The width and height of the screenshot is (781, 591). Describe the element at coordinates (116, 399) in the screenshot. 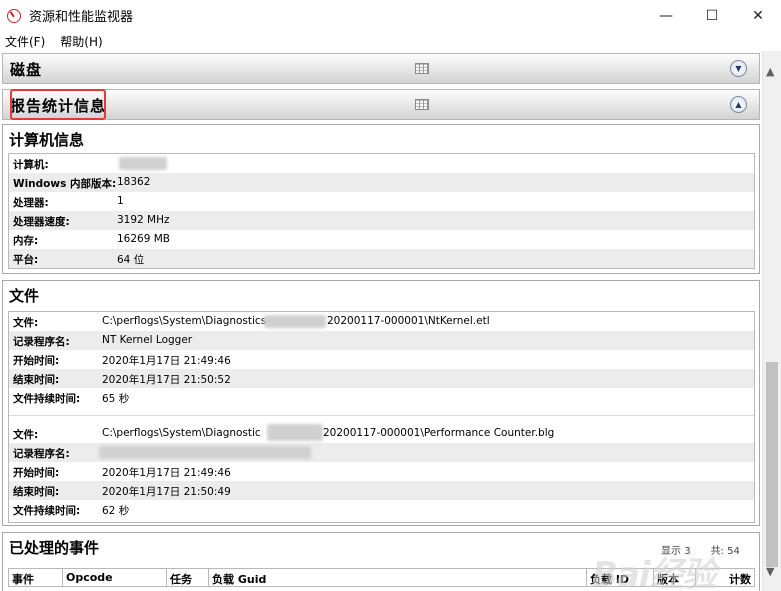

I see `kv-value: 65 秒` at that location.